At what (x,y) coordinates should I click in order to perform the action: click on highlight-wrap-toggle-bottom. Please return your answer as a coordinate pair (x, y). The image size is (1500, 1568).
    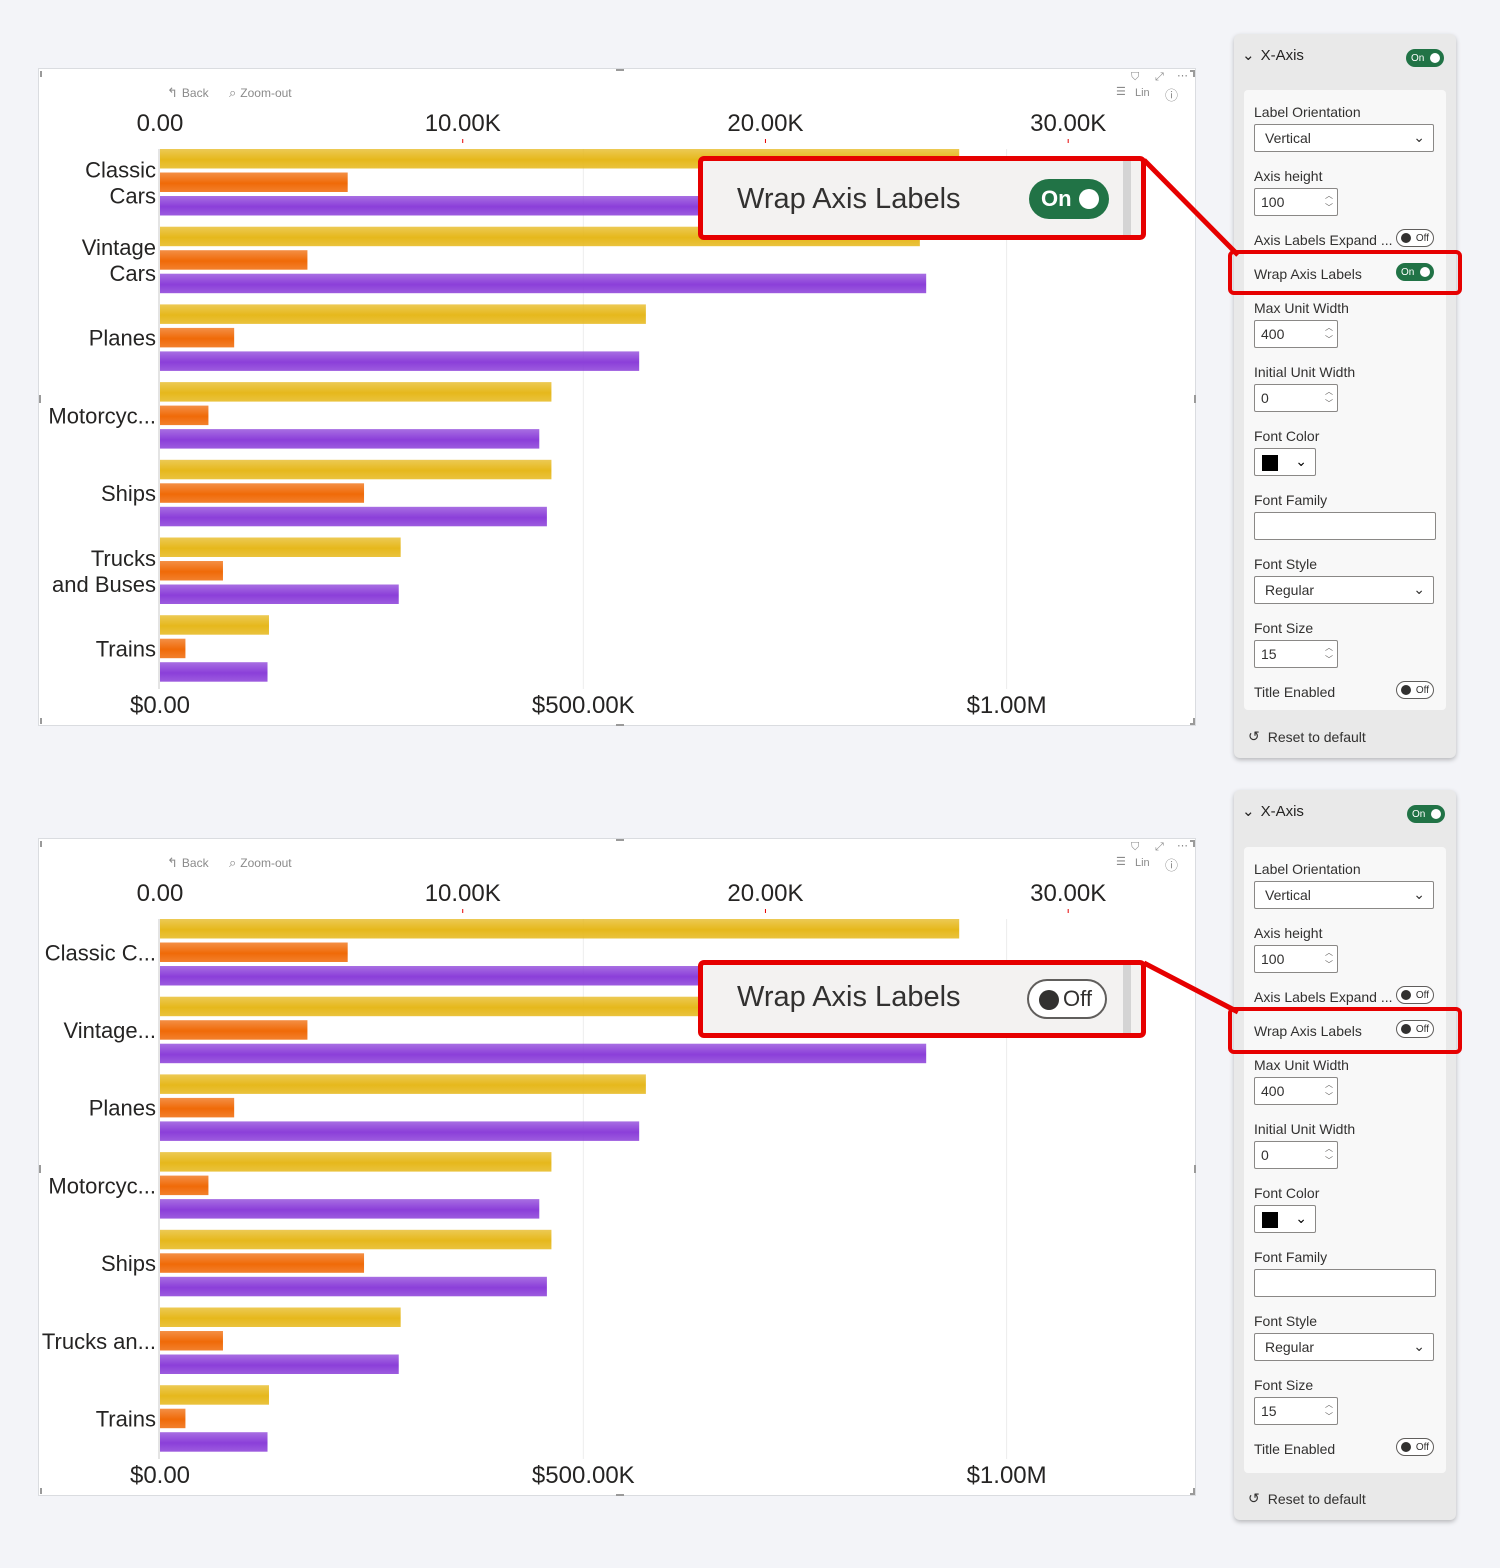
    Looking at the image, I should click on (1345, 1030).